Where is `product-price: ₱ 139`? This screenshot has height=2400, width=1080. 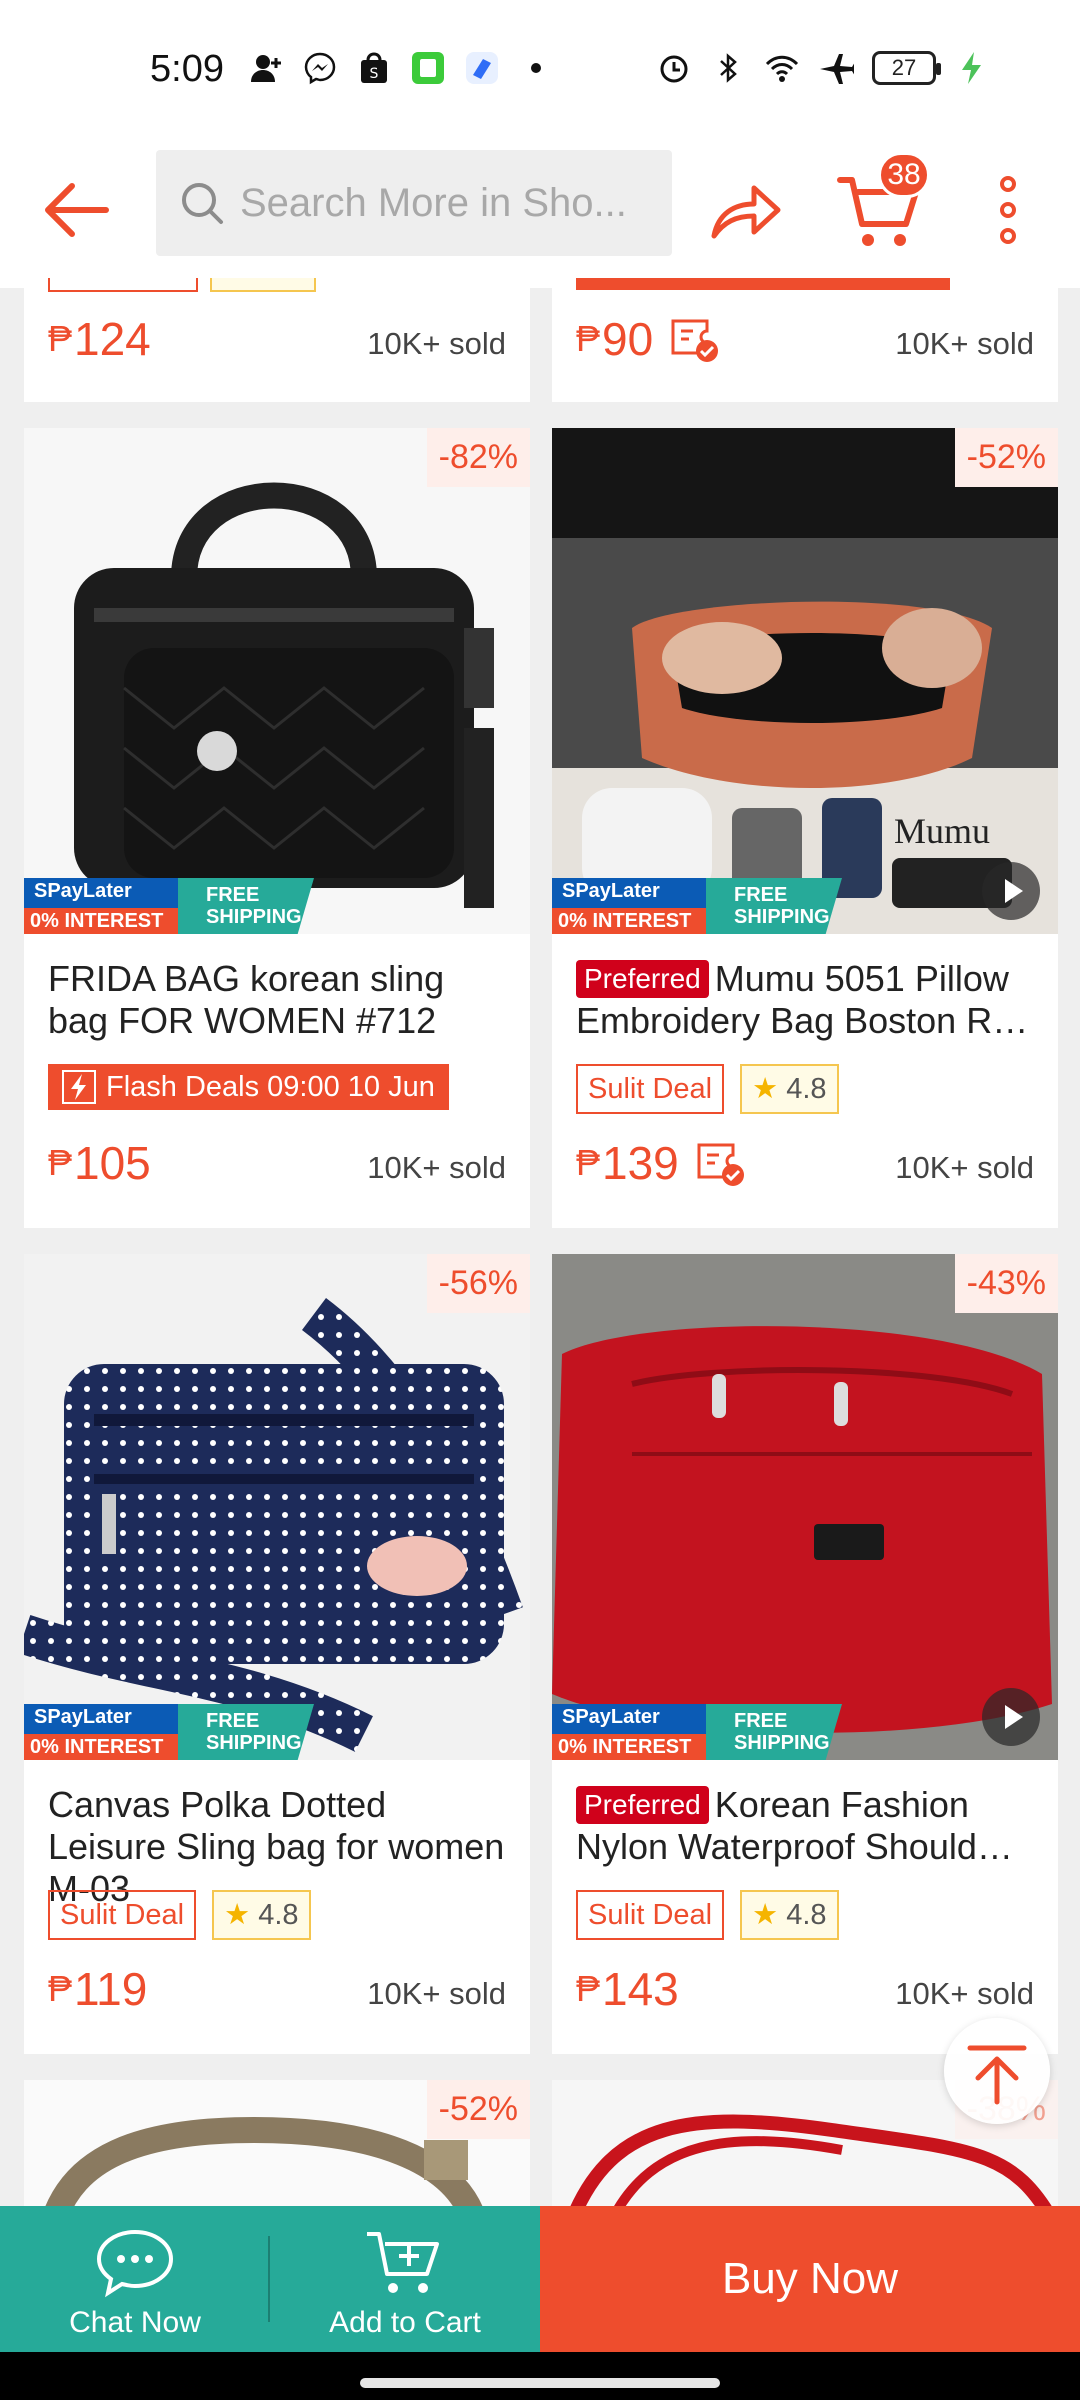
product-price: ₱ 139 is located at coordinates (664, 1163).